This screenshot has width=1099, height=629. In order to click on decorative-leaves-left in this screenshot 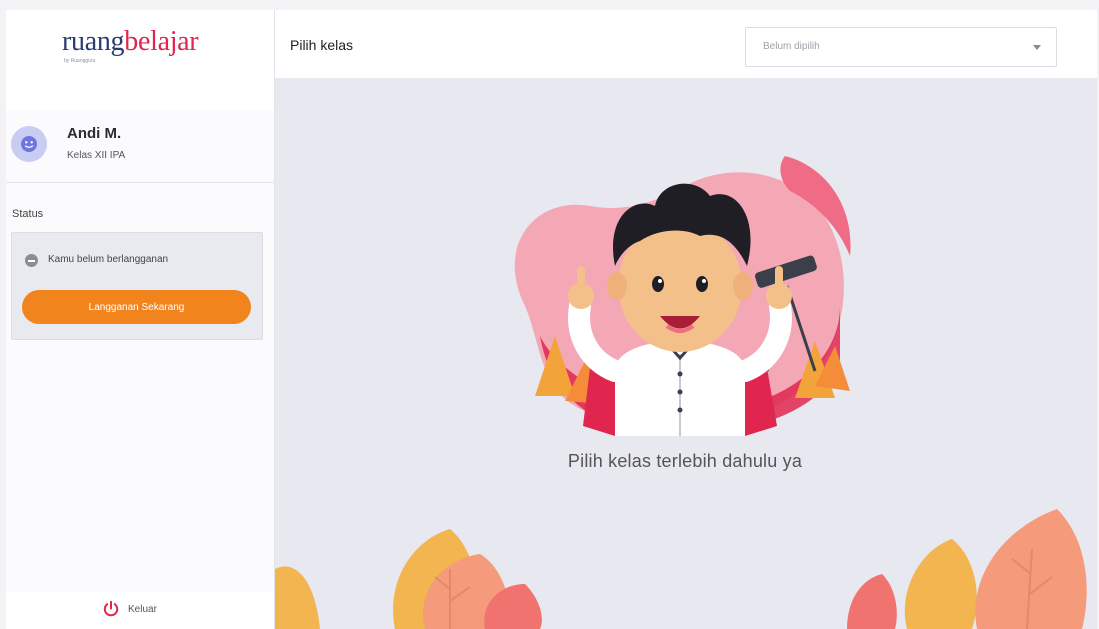, I will do `click(408, 579)`.